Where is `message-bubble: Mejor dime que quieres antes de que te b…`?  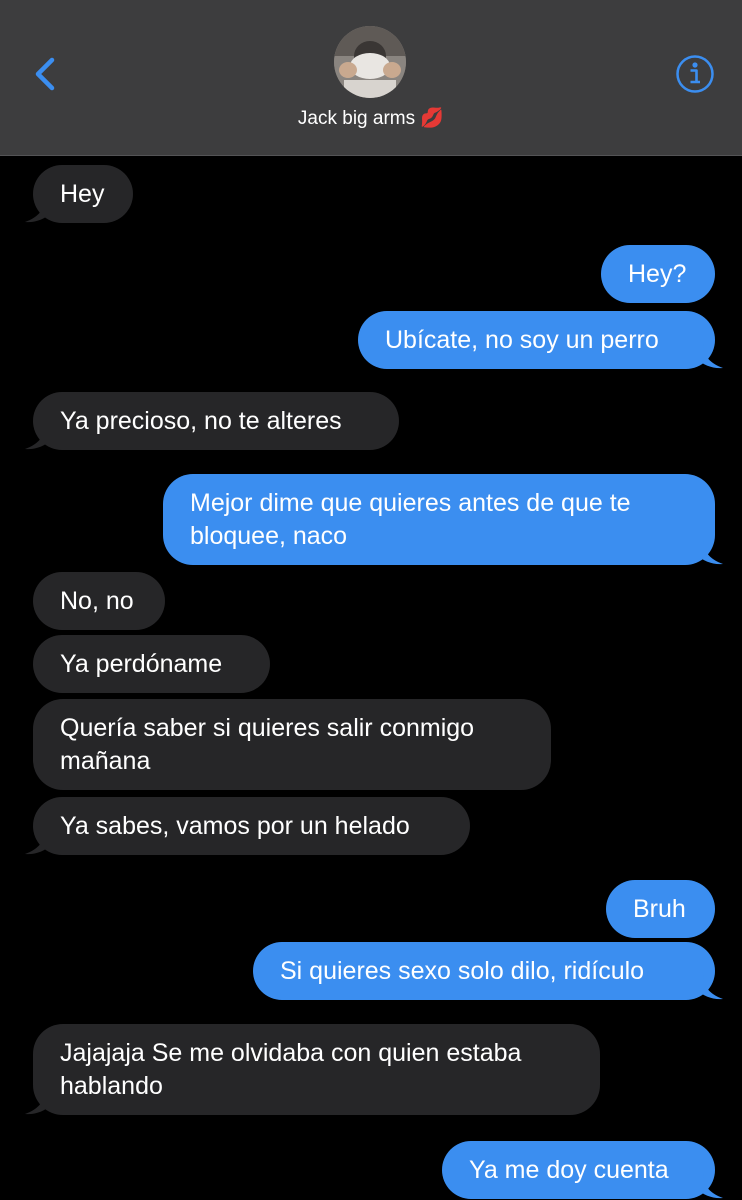 message-bubble: Mejor dime que quieres antes de que te b… is located at coordinates (439, 519).